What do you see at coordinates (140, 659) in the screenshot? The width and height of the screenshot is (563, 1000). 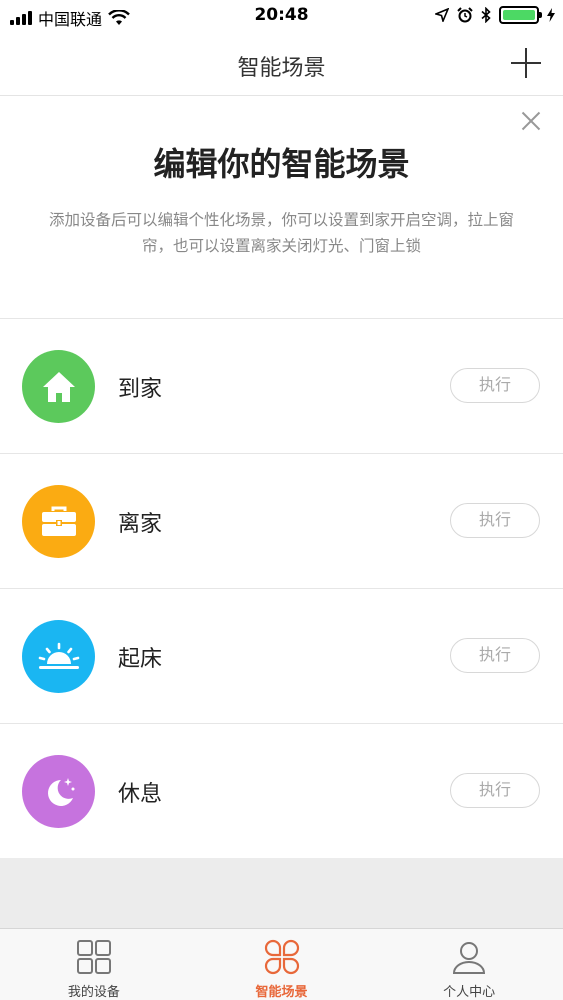 I see `scene-name: 起床` at bounding box center [140, 659].